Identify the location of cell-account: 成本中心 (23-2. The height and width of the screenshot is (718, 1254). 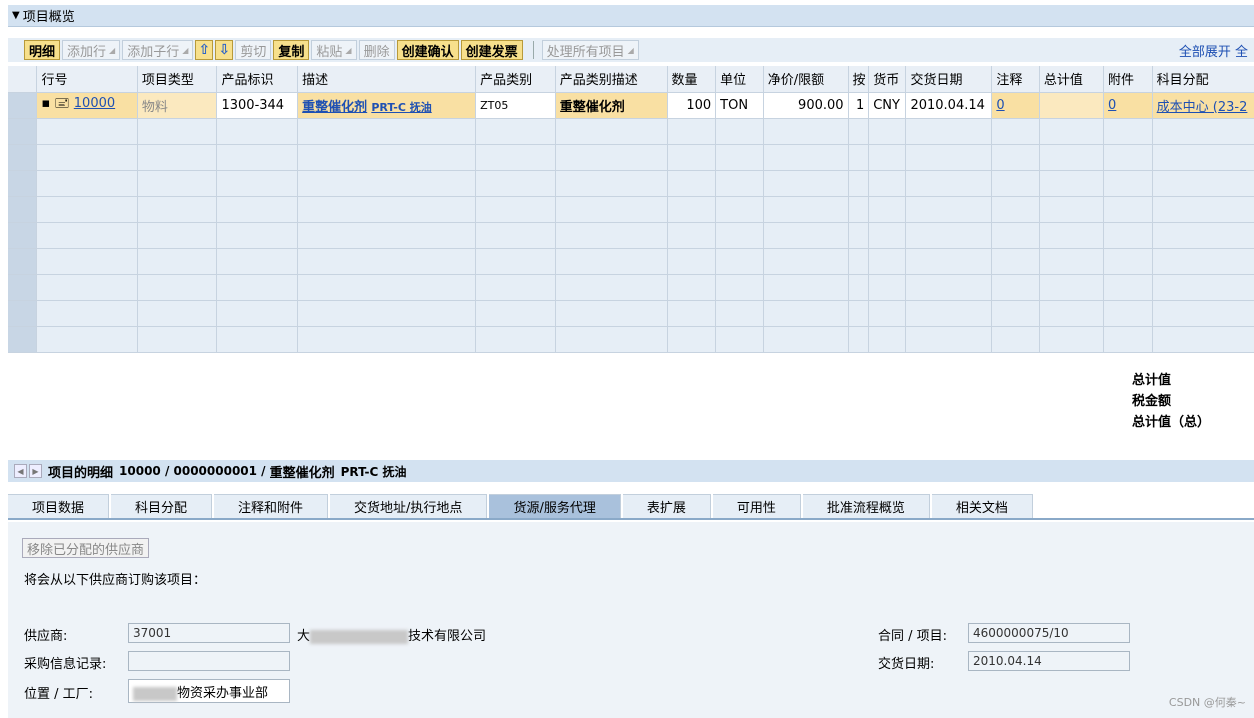
(1203, 105).